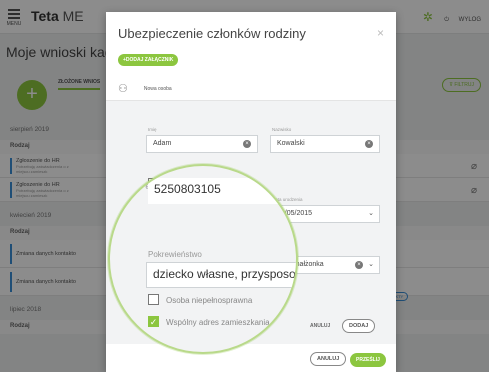 This screenshot has height=372, width=489. I want to click on shared-address-checkbox: ✓, so click(153, 321).